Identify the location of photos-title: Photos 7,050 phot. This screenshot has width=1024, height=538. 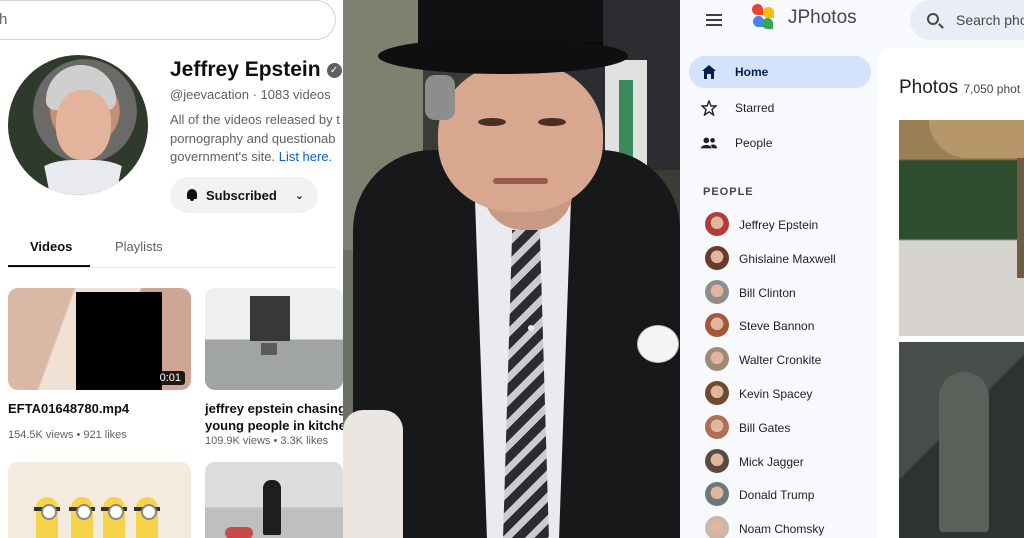
(959, 88).